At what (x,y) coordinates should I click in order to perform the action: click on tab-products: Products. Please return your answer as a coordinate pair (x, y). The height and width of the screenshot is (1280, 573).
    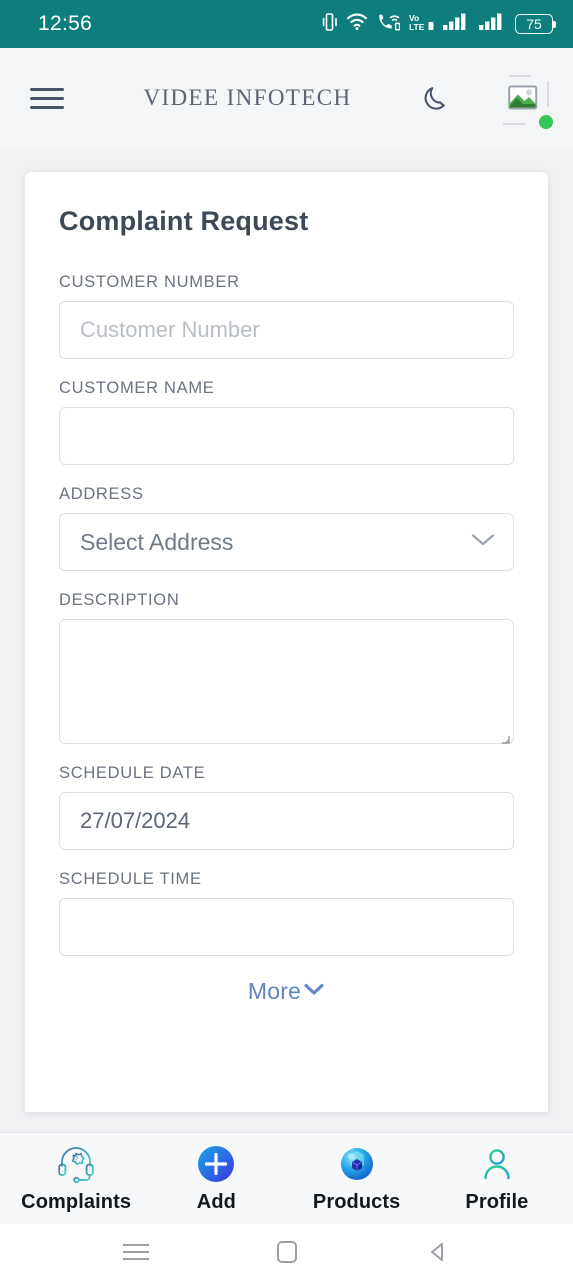
    Looking at the image, I should click on (357, 1179).